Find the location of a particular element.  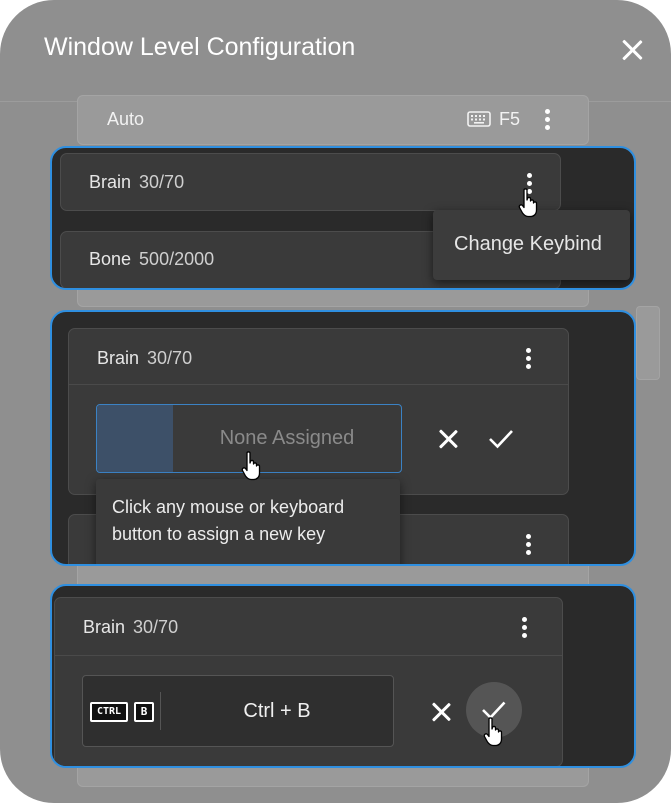

keybind-input: CTRL B Ctrl + B is located at coordinates (238, 711).